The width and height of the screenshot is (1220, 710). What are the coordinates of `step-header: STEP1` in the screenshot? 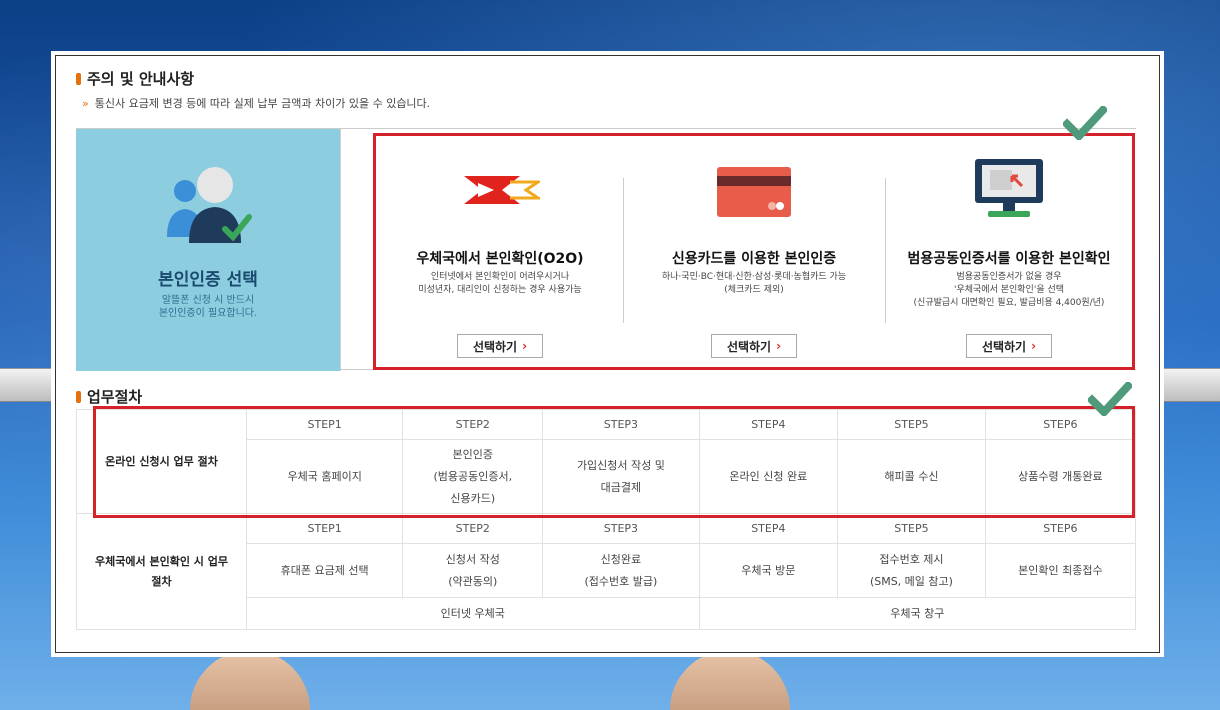 It's located at (324, 528).